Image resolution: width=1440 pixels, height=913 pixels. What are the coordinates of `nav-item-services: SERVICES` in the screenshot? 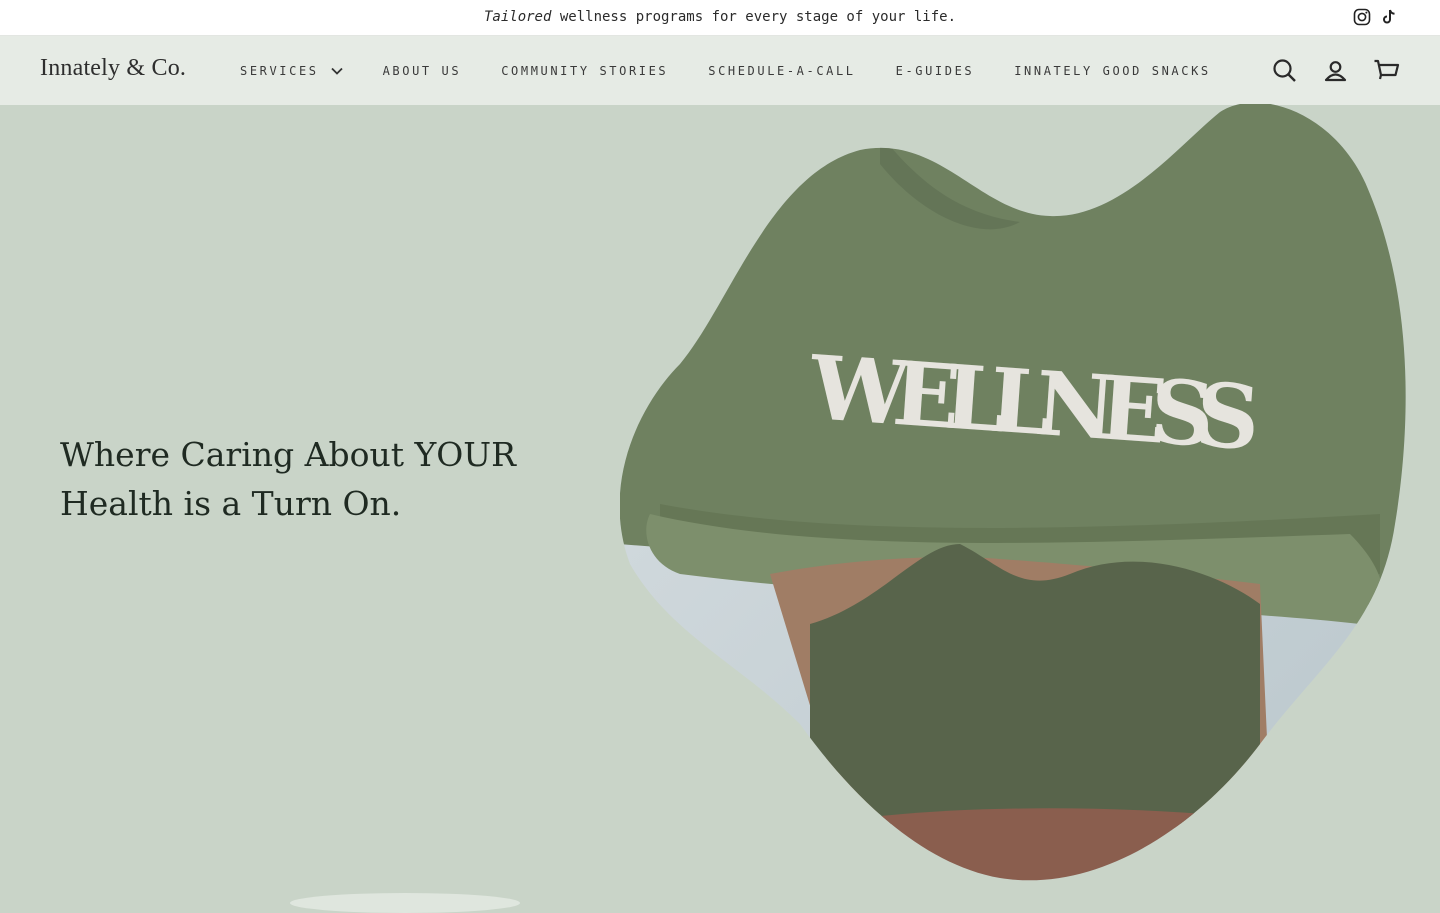 It's located at (291, 71).